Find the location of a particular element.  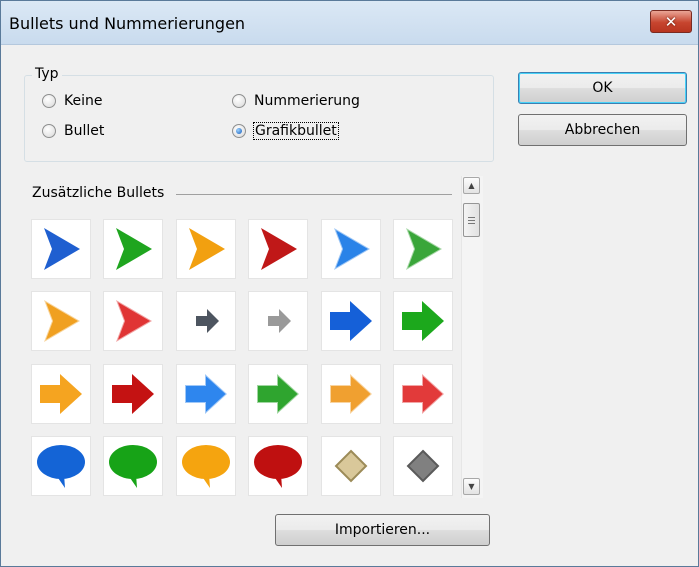

block-arrow-blue-glossy-icon is located at coordinates (206, 394).